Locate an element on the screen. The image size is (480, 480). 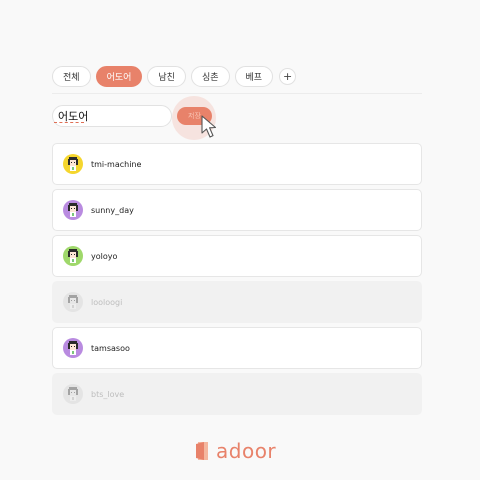
brand-logo: adoor is located at coordinates (235, 451).